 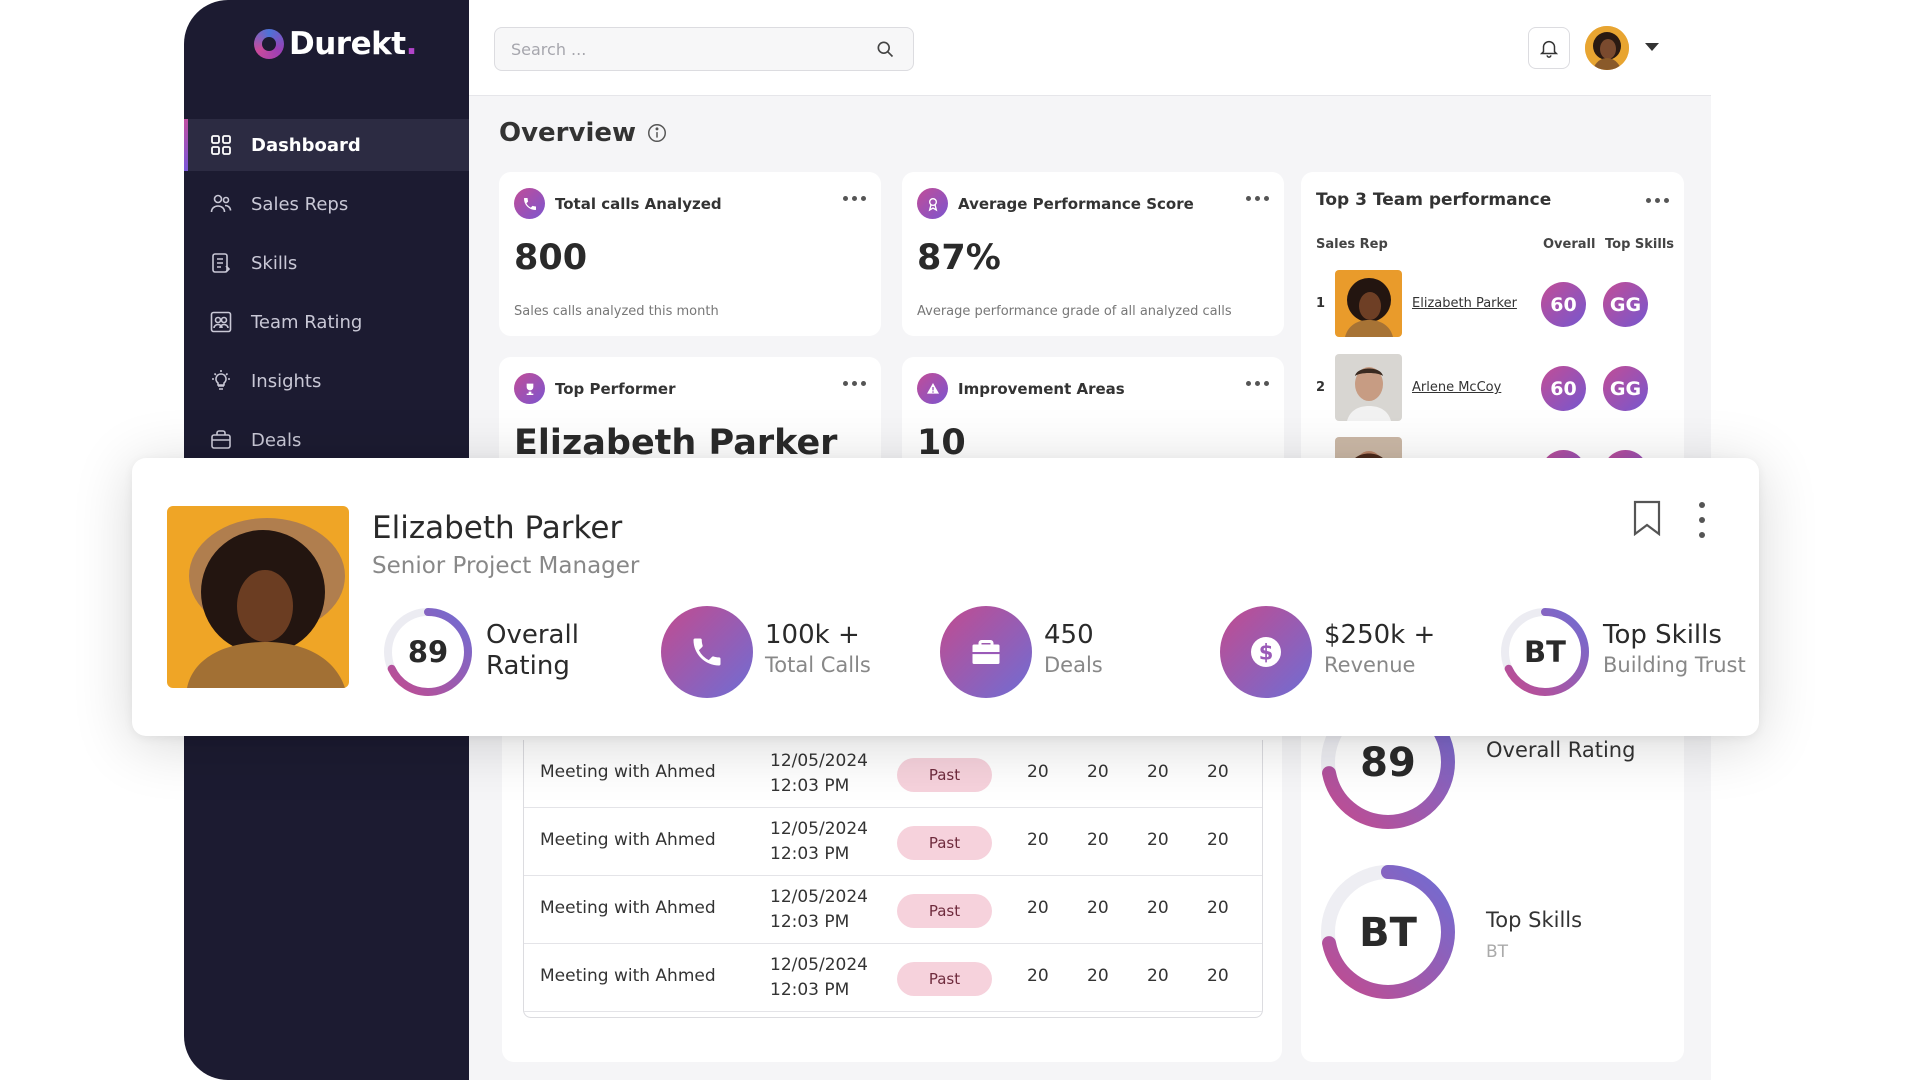 What do you see at coordinates (676, 443) in the screenshot?
I see `card-value: Elizabeth Parker` at bounding box center [676, 443].